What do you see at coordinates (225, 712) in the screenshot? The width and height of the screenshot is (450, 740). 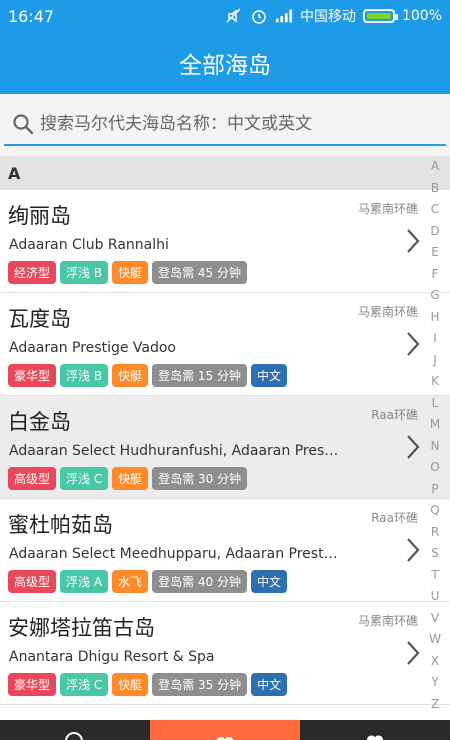 I see `island-row-partial` at bounding box center [225, 712].